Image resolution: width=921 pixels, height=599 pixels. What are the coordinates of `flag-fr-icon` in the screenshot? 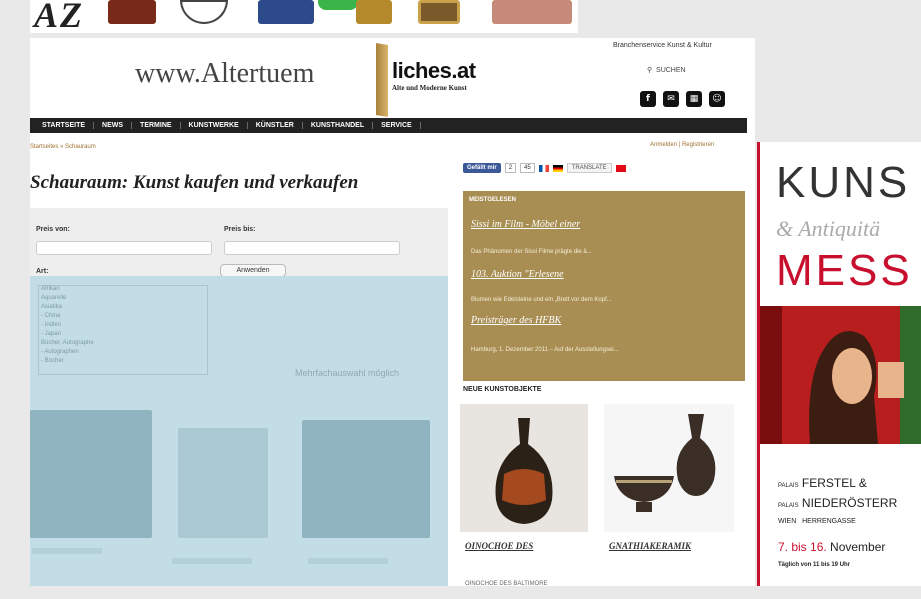 It's located at (543, 168).